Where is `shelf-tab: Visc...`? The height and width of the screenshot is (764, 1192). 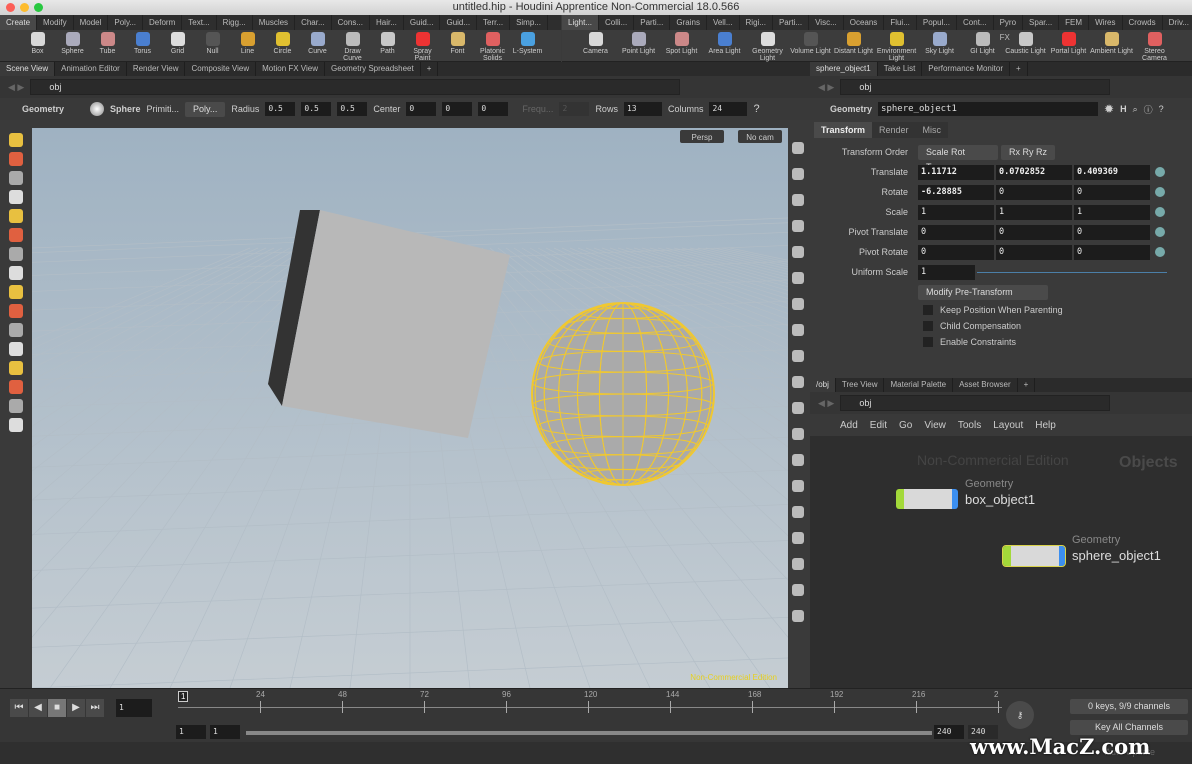
shelf-tab: Visc... is located at coordinates (826, 22).